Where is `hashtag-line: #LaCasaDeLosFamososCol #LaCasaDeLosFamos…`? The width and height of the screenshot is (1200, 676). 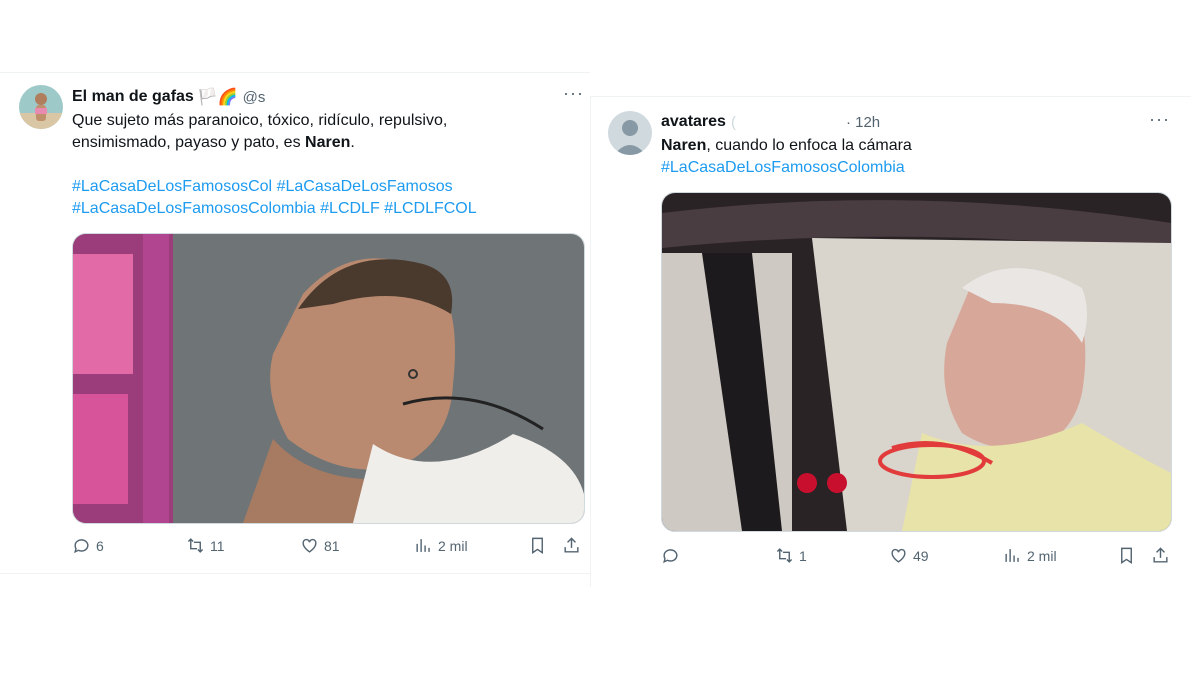
hashtag-line: #LaCasaDeLosFamososCol #LaCasaDeLosFamos… is located at coordinates (322, 187).